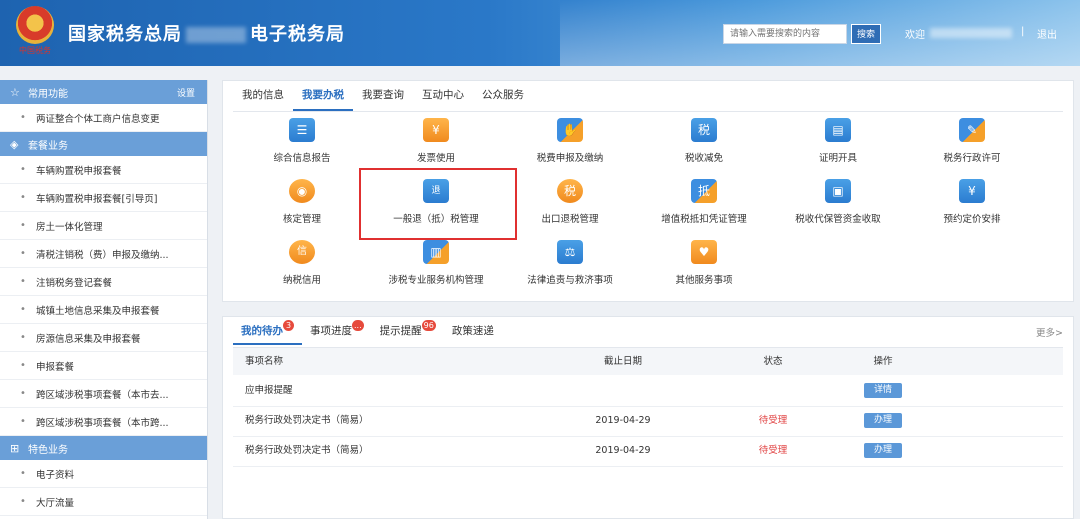 Image resolution: width=1080 pixels, height=519 pixels. What do you see at coordinates (866, 34) in the screenshot?
I see `search-button: 搜索` at bounding box center [866, 34].